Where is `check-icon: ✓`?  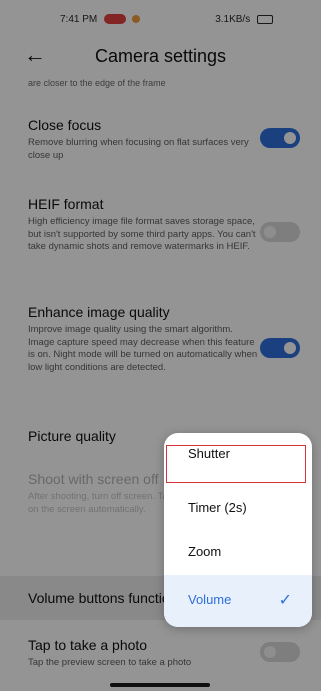 check-icon: ✓ is located at coordinates (285, 600).